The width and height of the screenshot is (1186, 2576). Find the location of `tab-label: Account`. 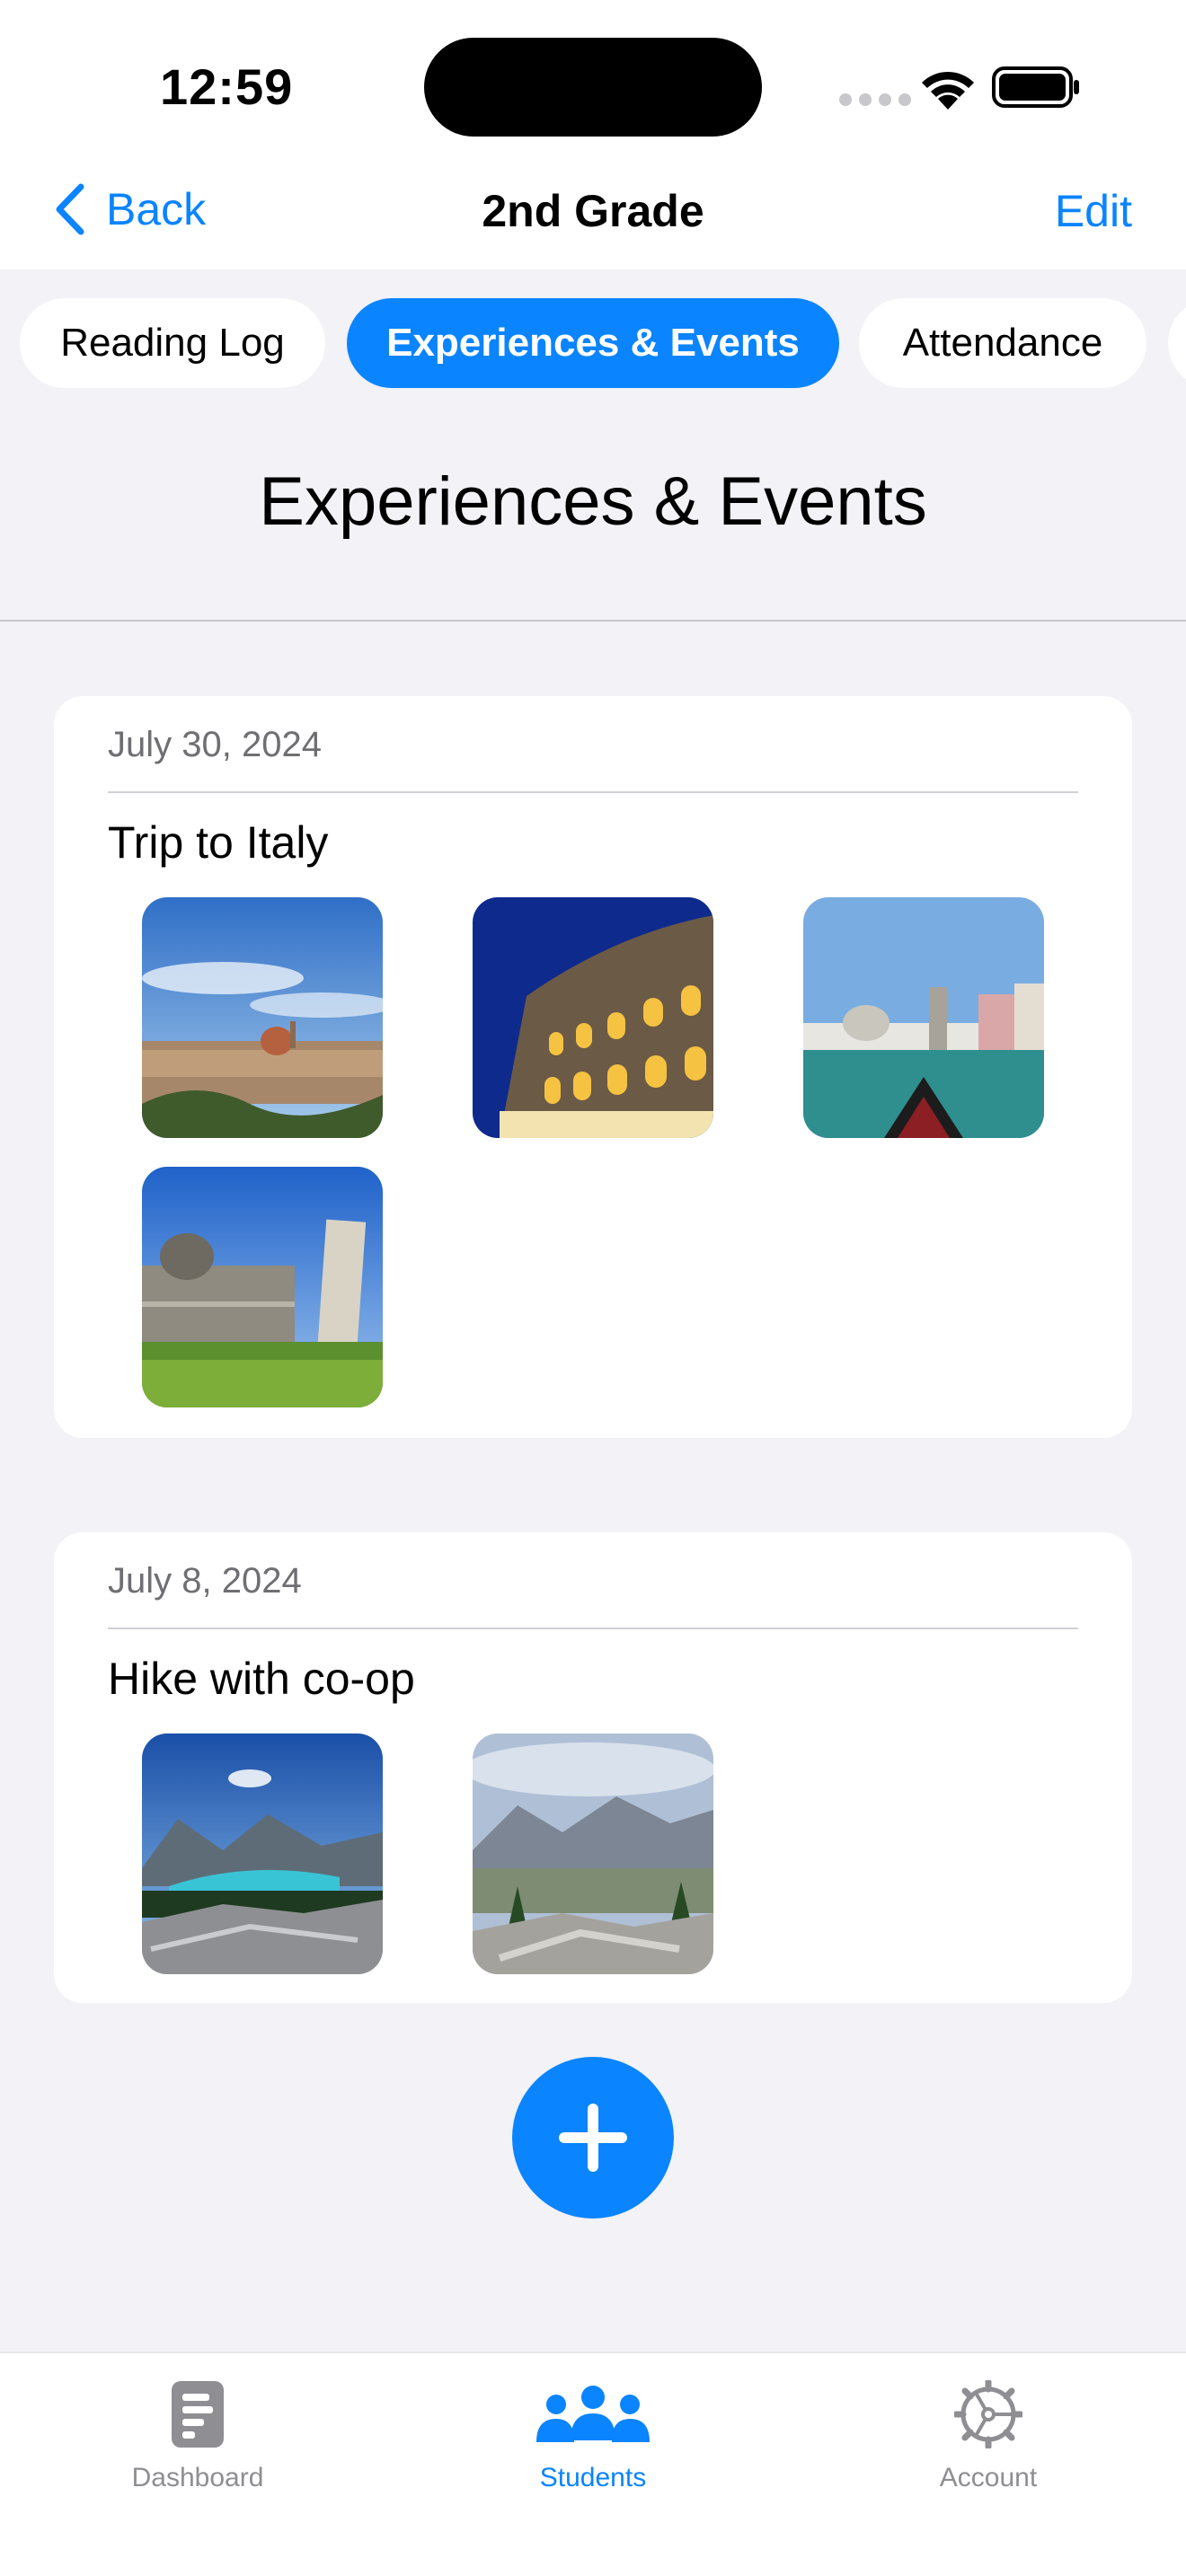

tab-label: Account is located at coordinates (988, 2477).